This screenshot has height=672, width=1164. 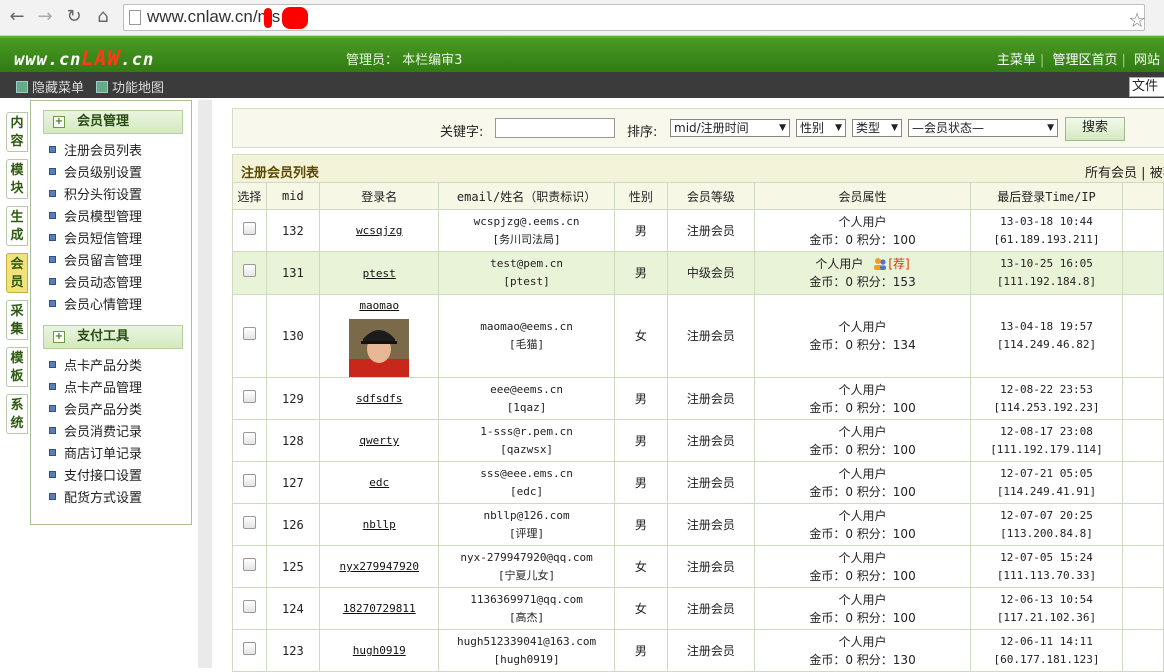 What do you see at coordinates (50, 86) in the screenshot?
I see `hide-menu-button: 隐藏菜单` at bounding box center [50, 86].